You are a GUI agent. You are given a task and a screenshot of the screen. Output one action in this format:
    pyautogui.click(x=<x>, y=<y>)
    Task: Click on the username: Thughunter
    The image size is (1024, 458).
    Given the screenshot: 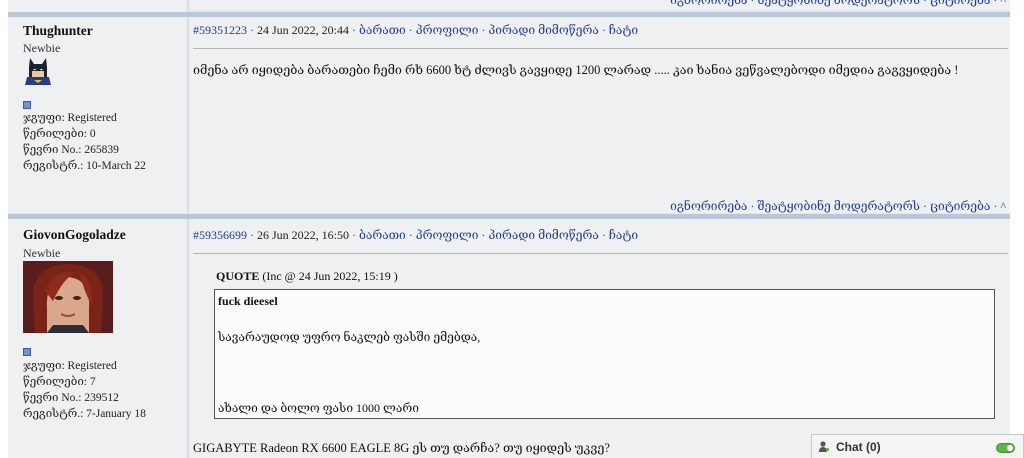 What is the action you would take?
    pyautogui.click(x=58, y=31)
    